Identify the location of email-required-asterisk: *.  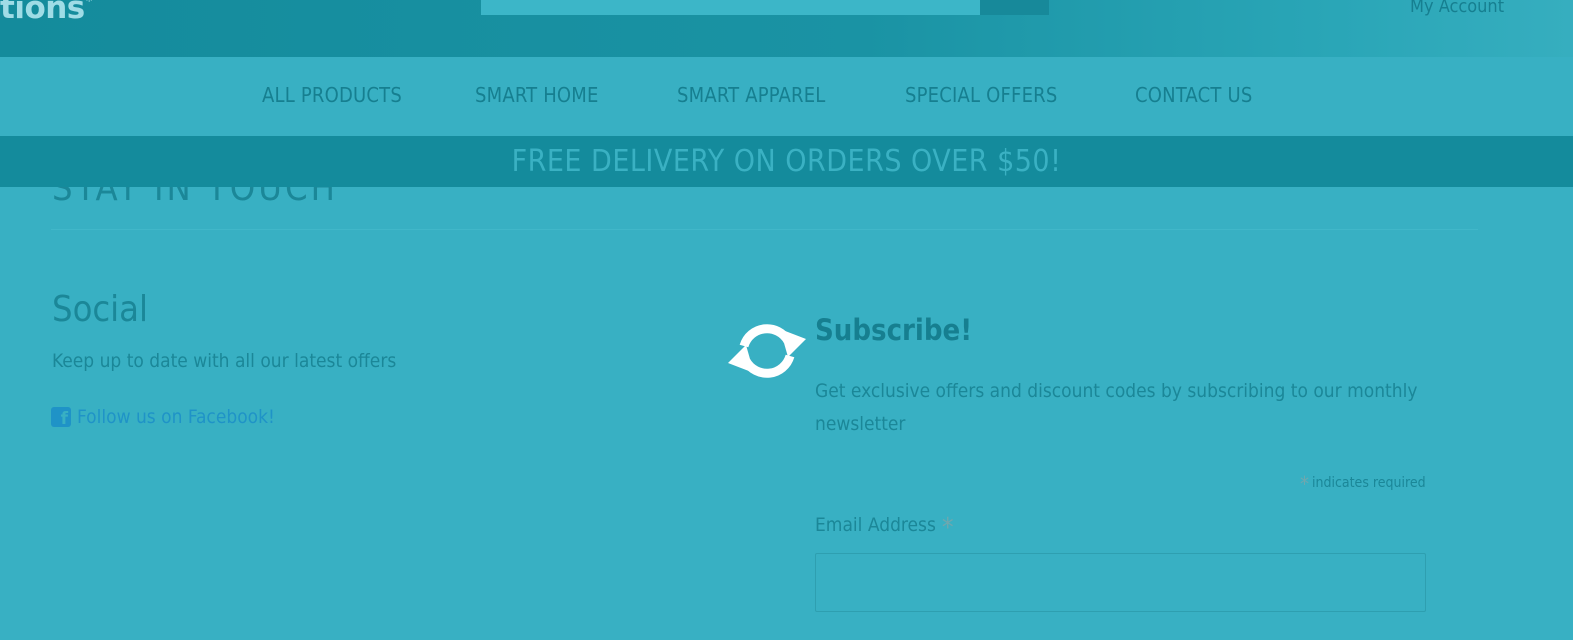
(947, 528).